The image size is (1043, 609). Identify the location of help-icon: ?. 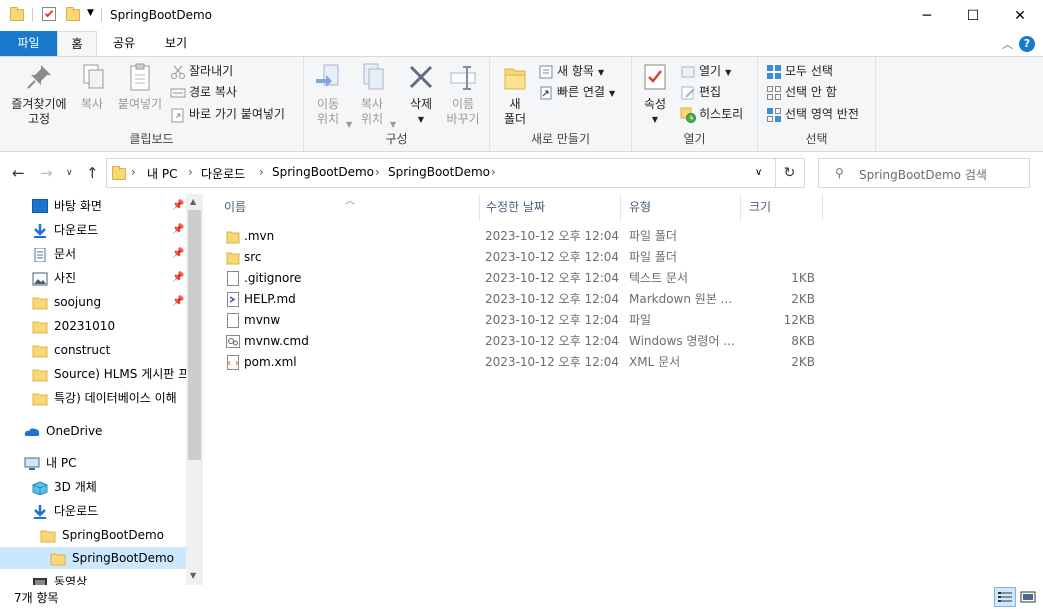
(1027, 44).